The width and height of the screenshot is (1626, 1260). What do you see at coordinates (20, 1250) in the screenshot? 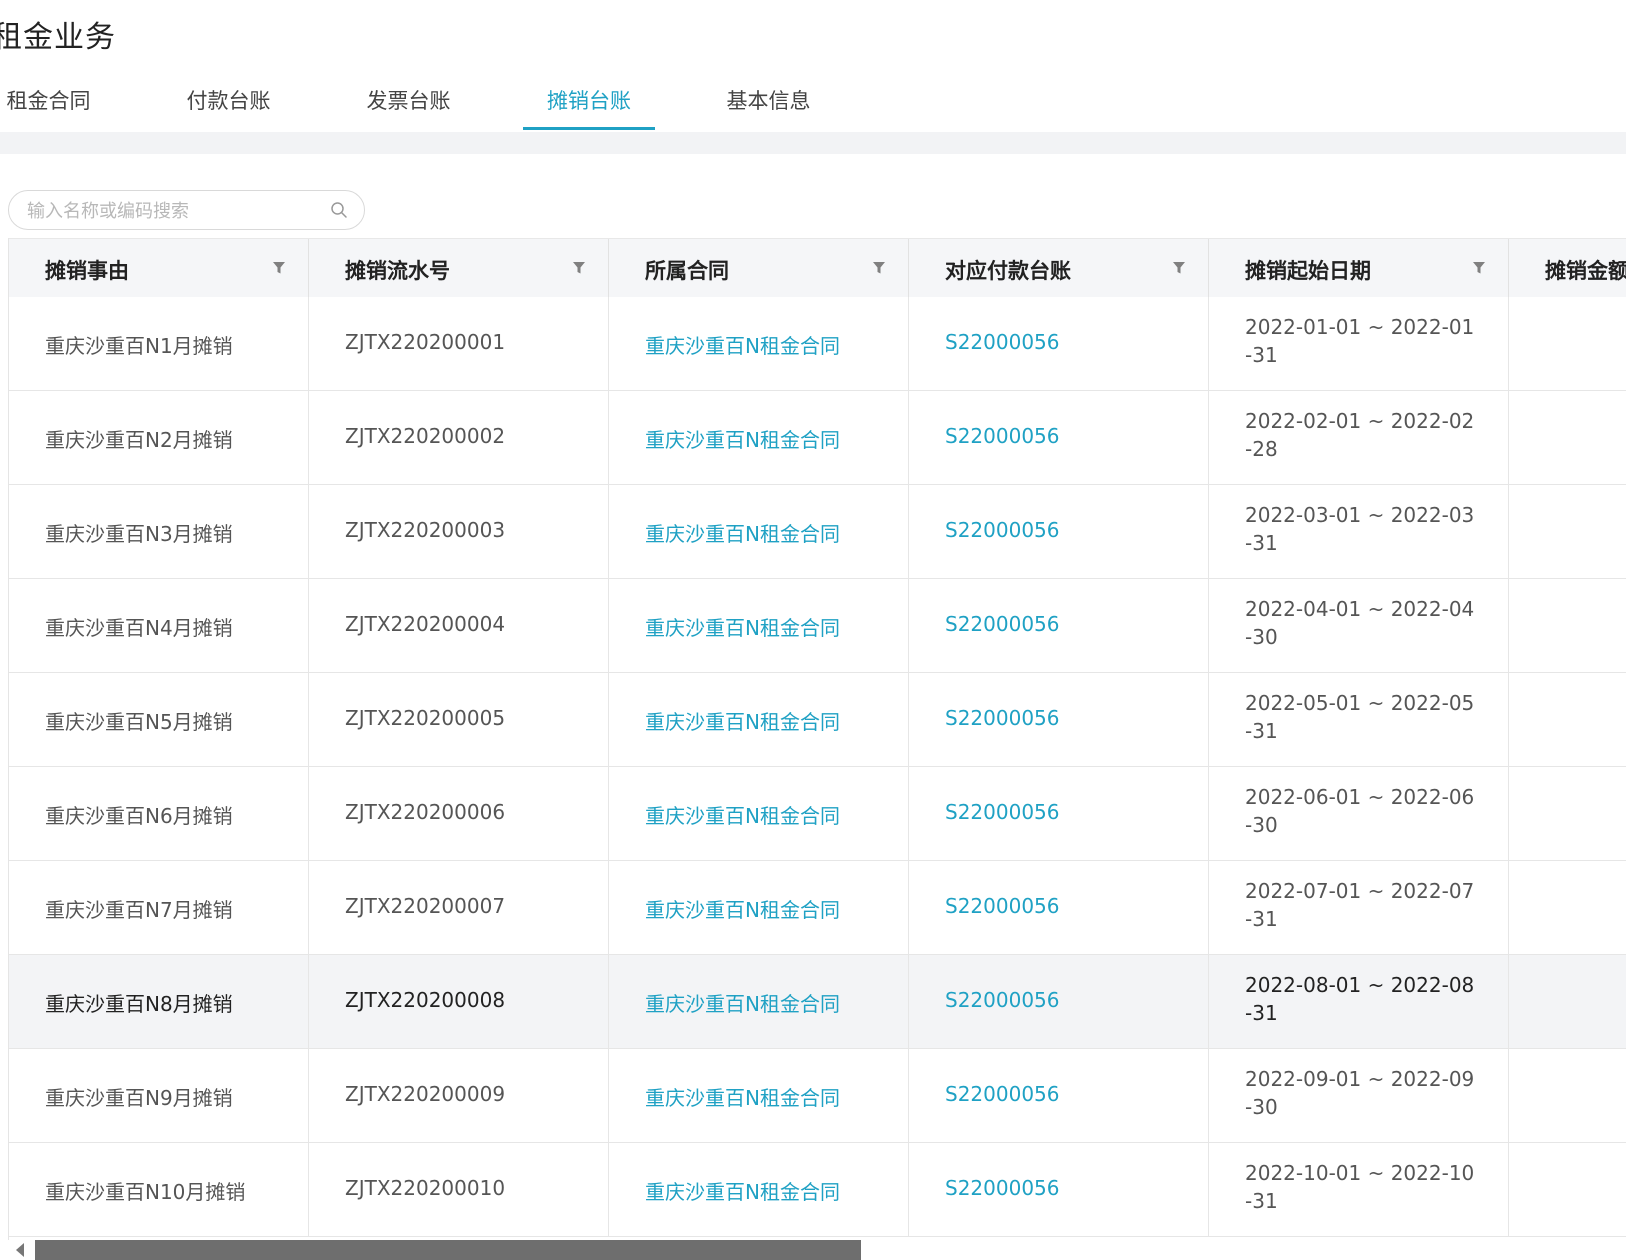
I see `scroll-left-arrow-icon` at bounding box center [20, 1250].